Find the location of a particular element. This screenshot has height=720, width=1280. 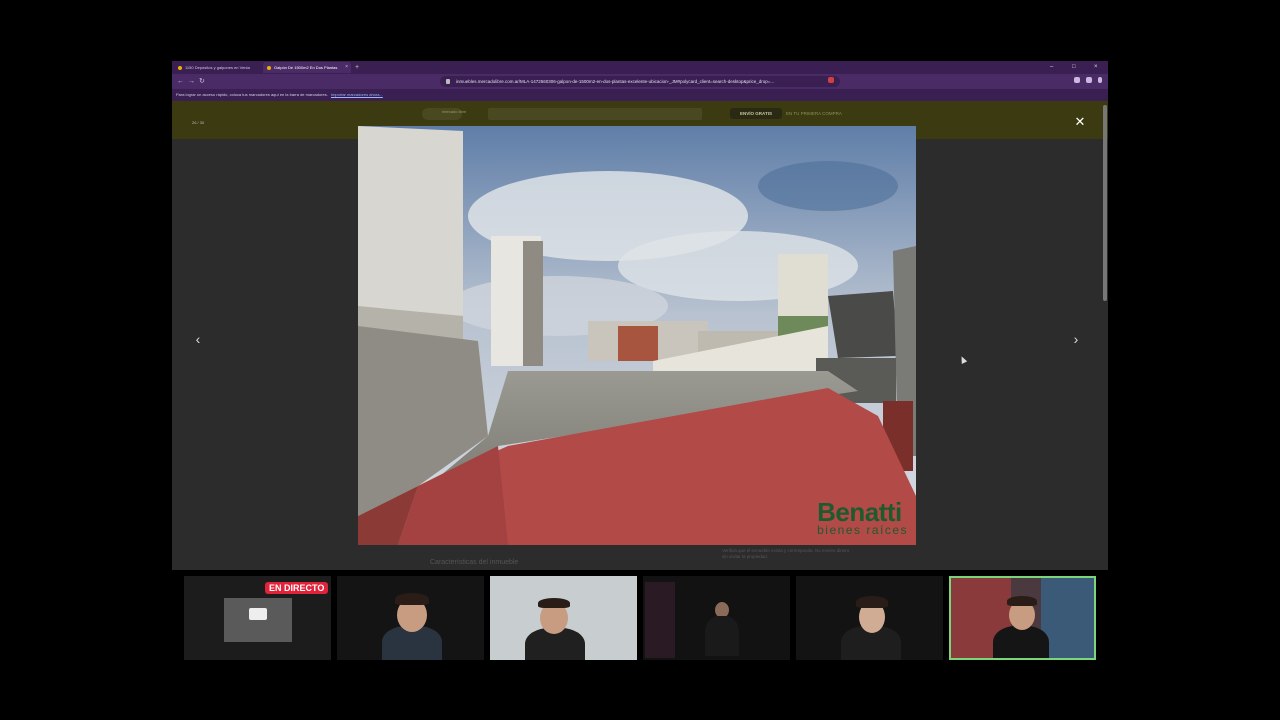

monitor-icon is located at coordinates (258, 614).